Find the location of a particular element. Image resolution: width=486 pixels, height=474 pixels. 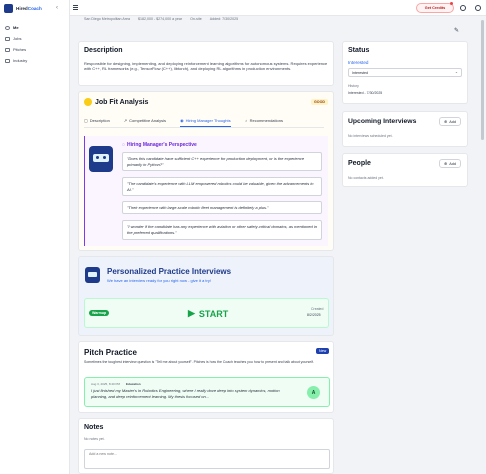

sidebar-item-jobs: Jobs is located at coordinates (35, 38).